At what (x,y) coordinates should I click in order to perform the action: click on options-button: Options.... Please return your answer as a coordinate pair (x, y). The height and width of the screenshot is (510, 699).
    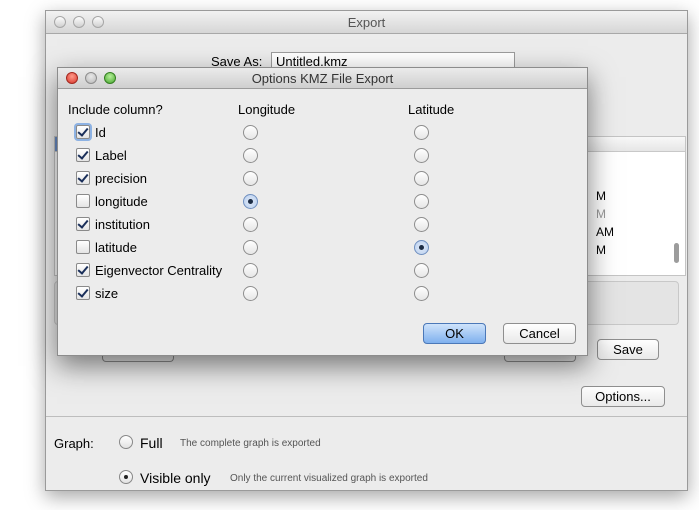
    Looking at the image, I should click on (623, 396).